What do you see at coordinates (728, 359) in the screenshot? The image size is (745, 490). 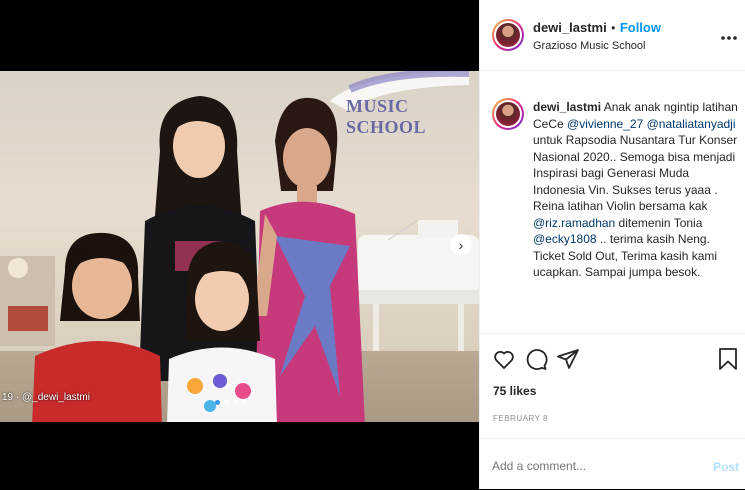 I see `bookmark-icon` at bounding box center [728, 359].